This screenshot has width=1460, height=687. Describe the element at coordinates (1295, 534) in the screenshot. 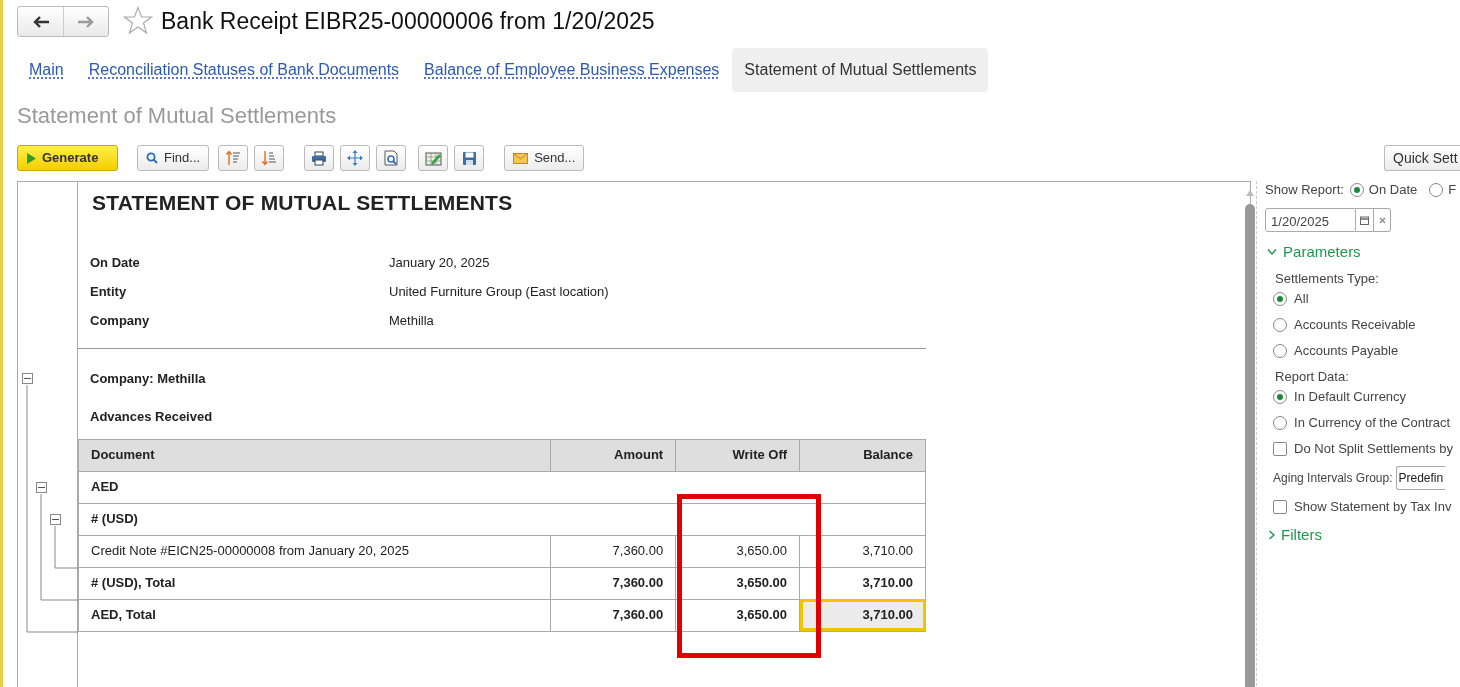

I see `filters-toggle: Filters` at that location.